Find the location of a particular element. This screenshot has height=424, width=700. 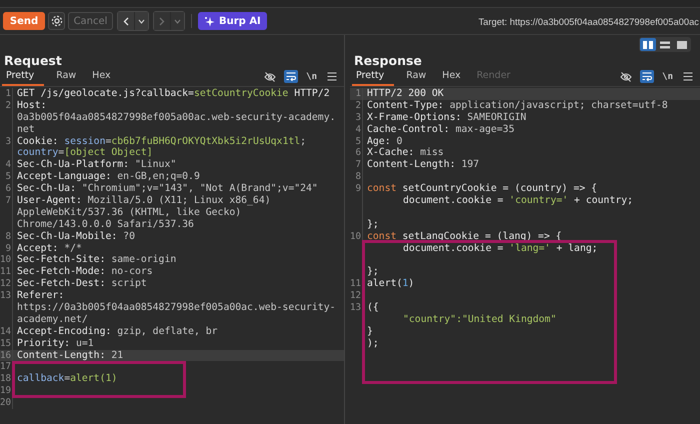

code-line: academy.net/ is located at coordinates (52, 320).